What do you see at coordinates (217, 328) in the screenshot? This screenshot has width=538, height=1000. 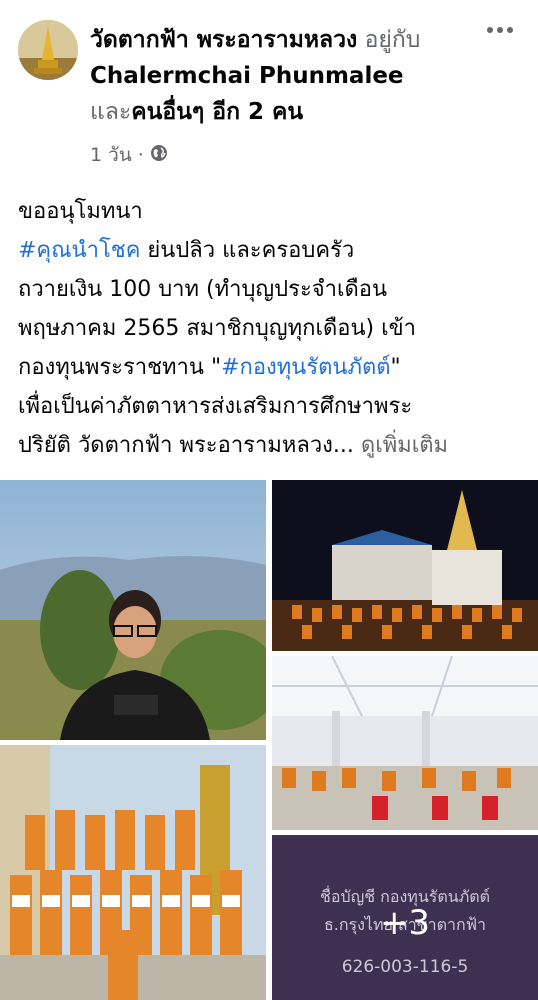 I see `body-line: พฤษภาคม 2565 สมาชิกบุญทุกเดือน) เข้า` at bounding box center [217, 328].